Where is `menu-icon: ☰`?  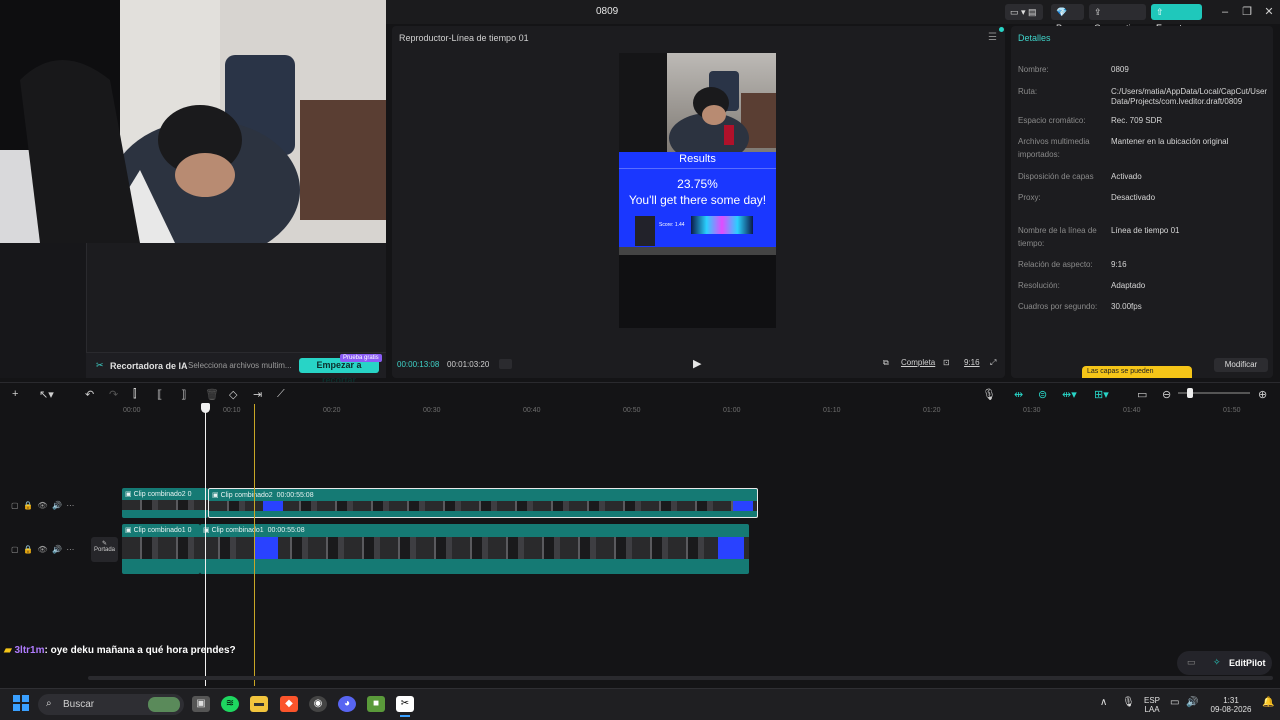 menu-icon: ☰ is located at coordinates (992, 37).